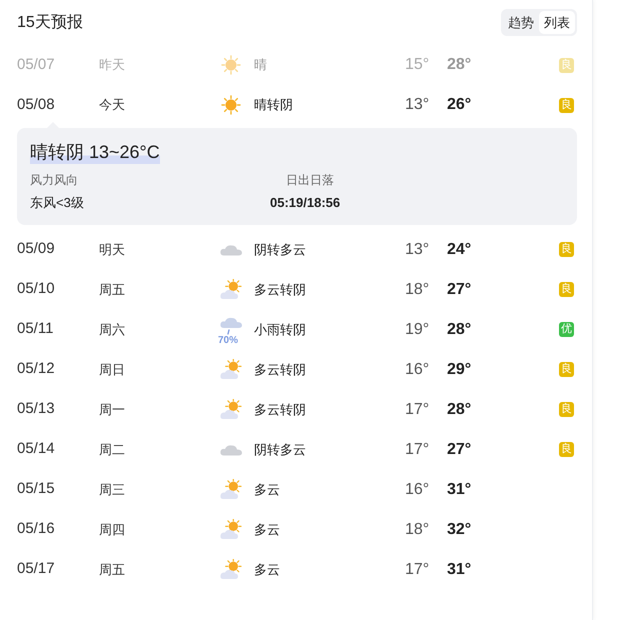 The image size is (639, 620). I want to click on day-label: 明天, so click(112, 249).